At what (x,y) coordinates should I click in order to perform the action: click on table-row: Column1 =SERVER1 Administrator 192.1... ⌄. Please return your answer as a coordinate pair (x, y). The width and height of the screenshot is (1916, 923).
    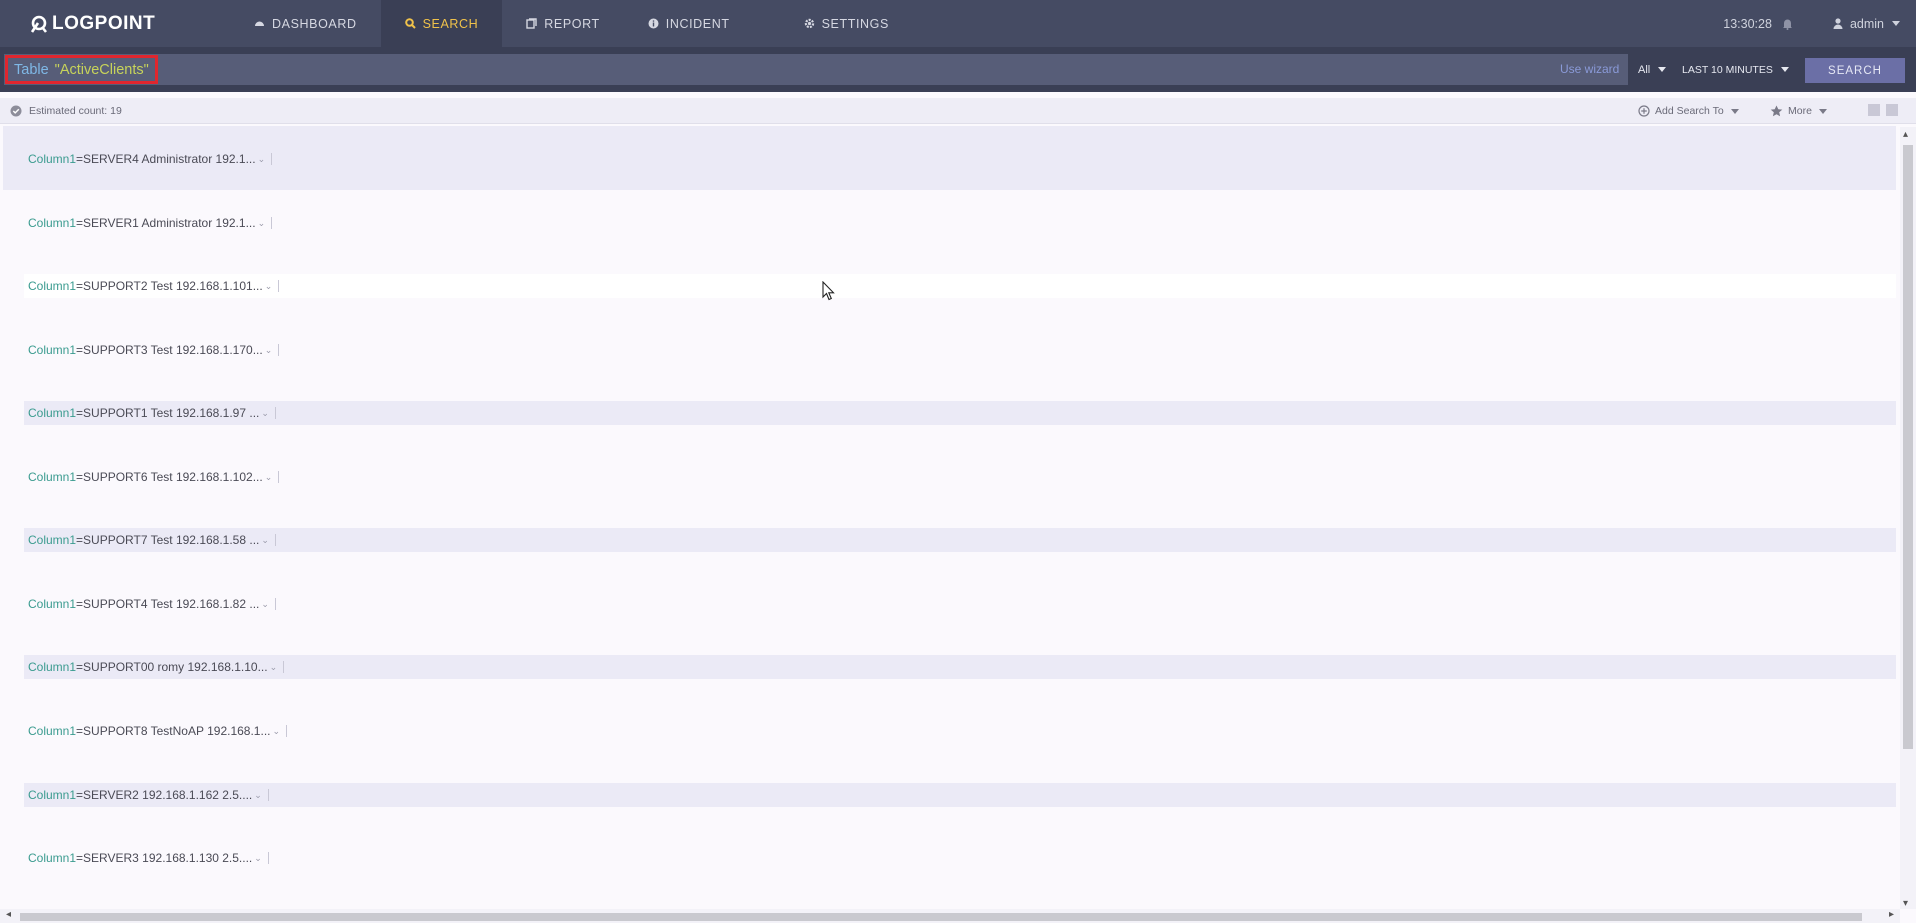
    Looking at the image, I should click on (960, 223).